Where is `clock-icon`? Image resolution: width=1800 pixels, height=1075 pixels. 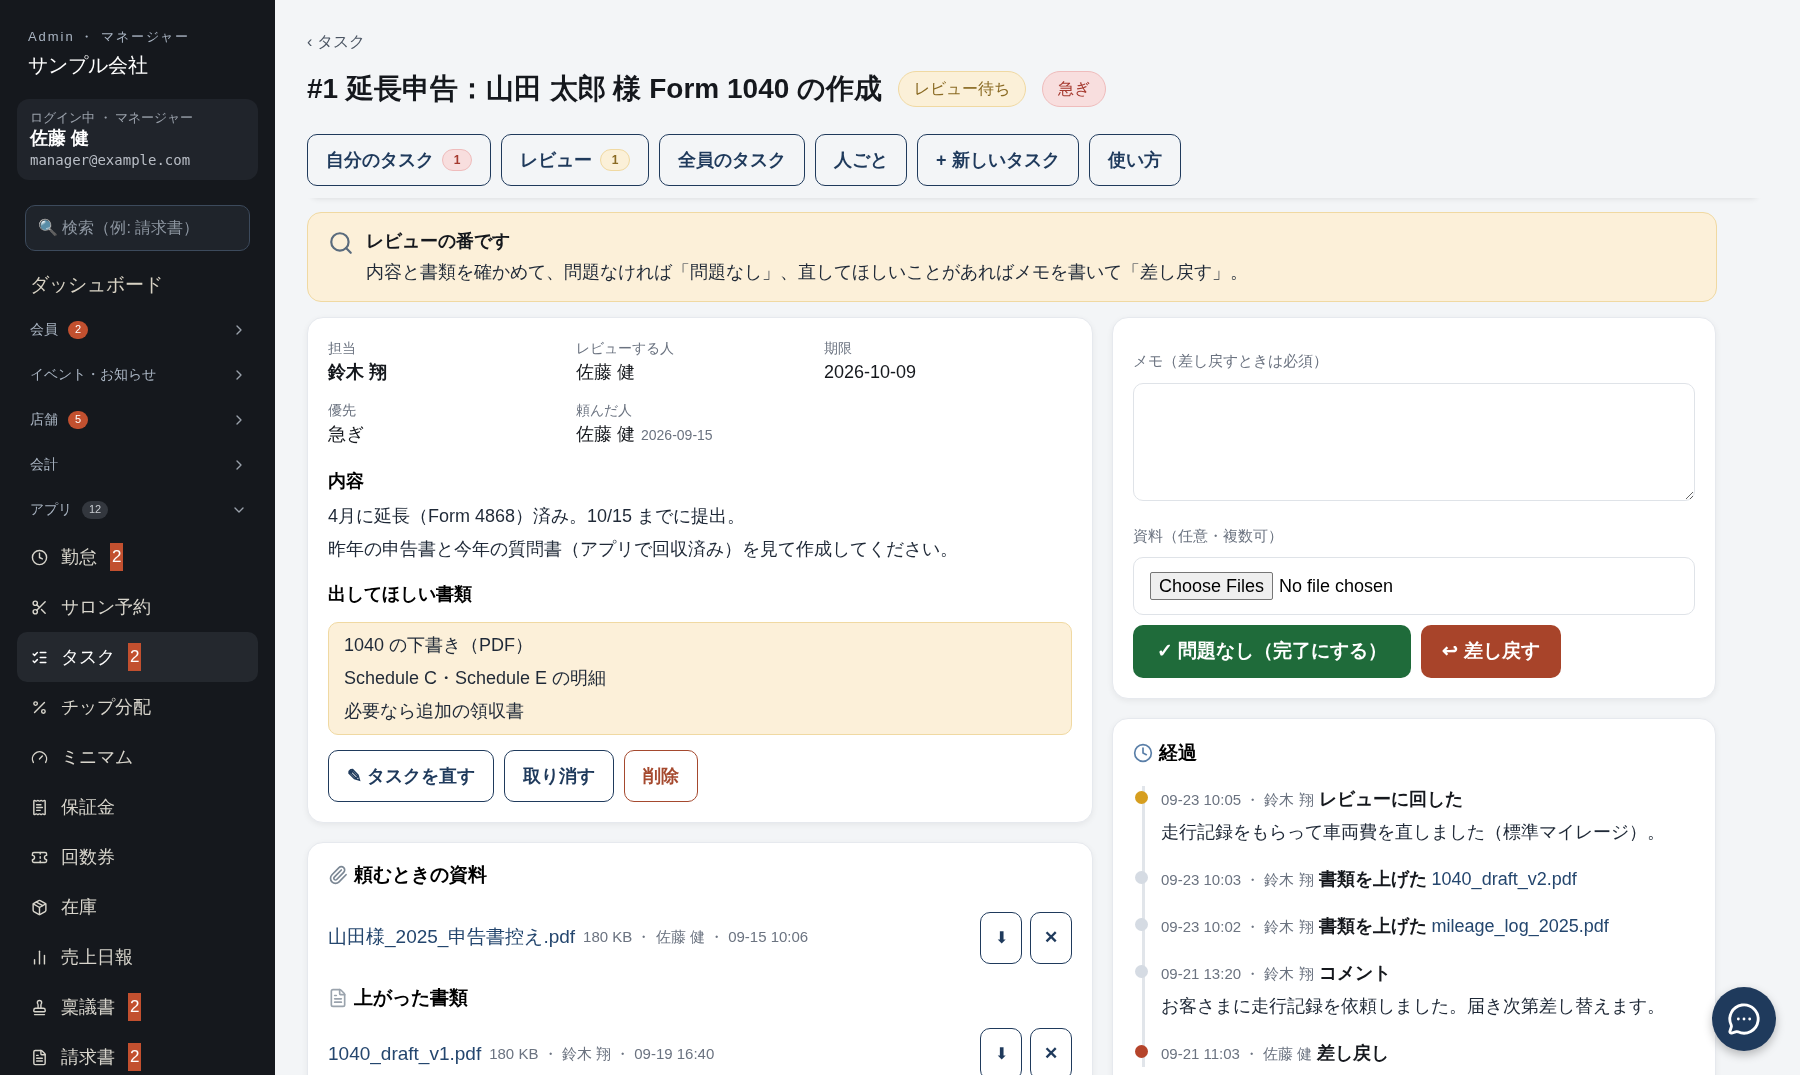
clock-icon is located at coordinates (1143, 753).